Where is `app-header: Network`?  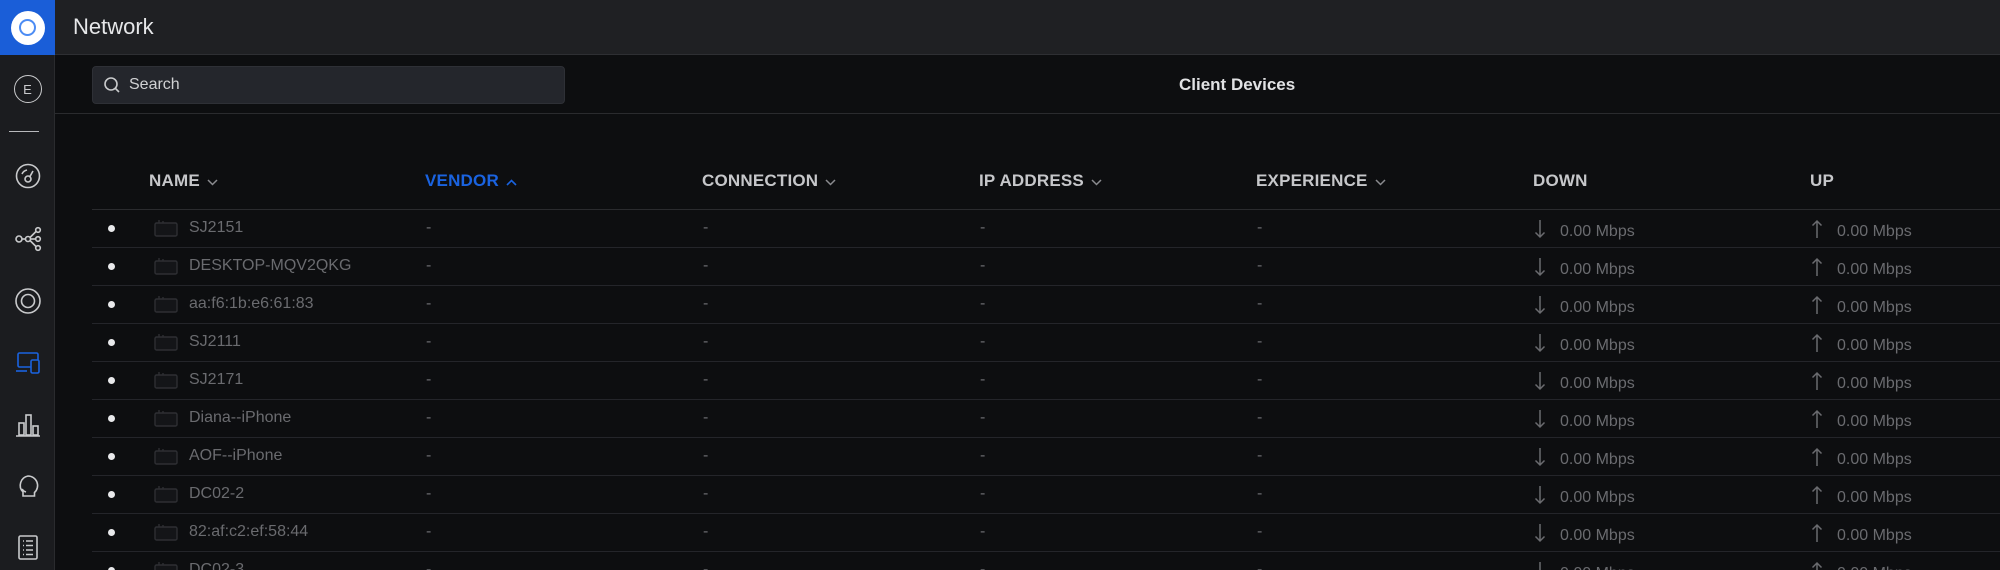
app-header: Network is located at coordinates (1027, 27).